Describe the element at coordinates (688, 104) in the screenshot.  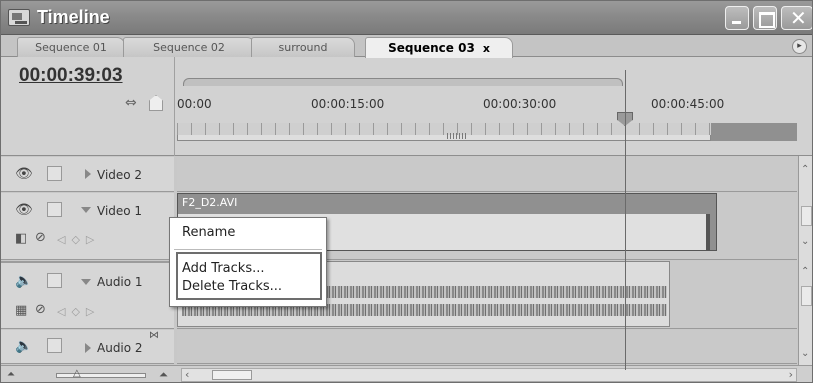
I see `ruler-label: 00:00:45:00` at that location.